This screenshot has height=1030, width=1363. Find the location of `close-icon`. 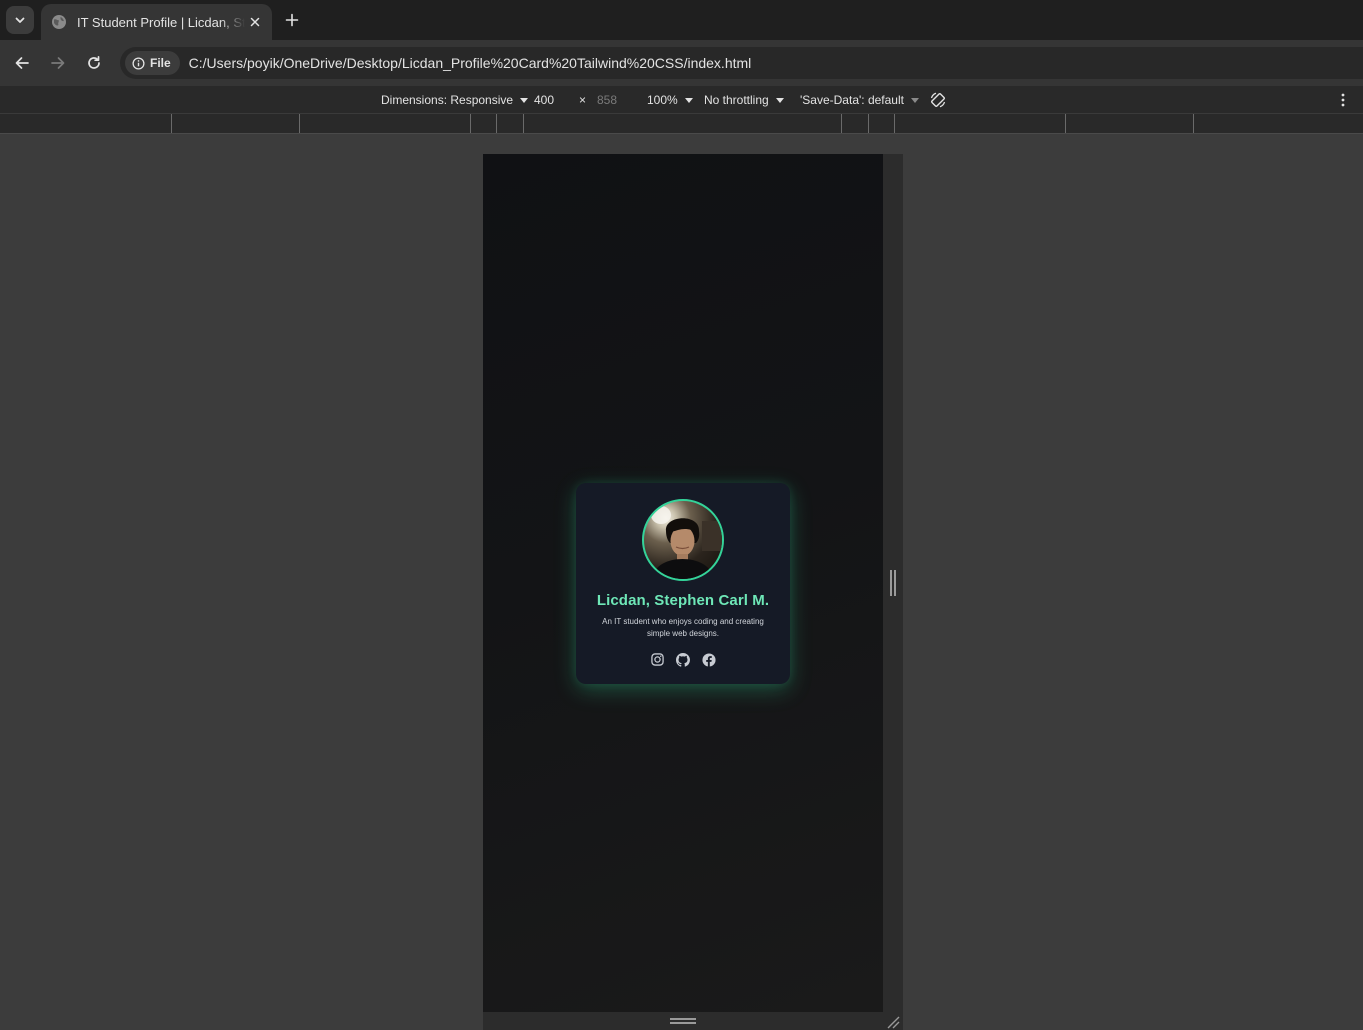

close-icon is located at coordinates (255, 22).